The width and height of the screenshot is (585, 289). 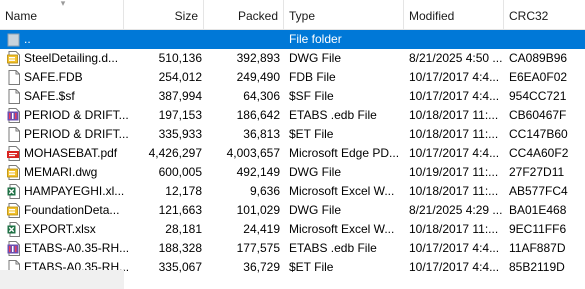 What do you see at coordinates (21, 16) in the screenshot?
I see `column-header-name-label: Name` at bounding box center [21, 16].